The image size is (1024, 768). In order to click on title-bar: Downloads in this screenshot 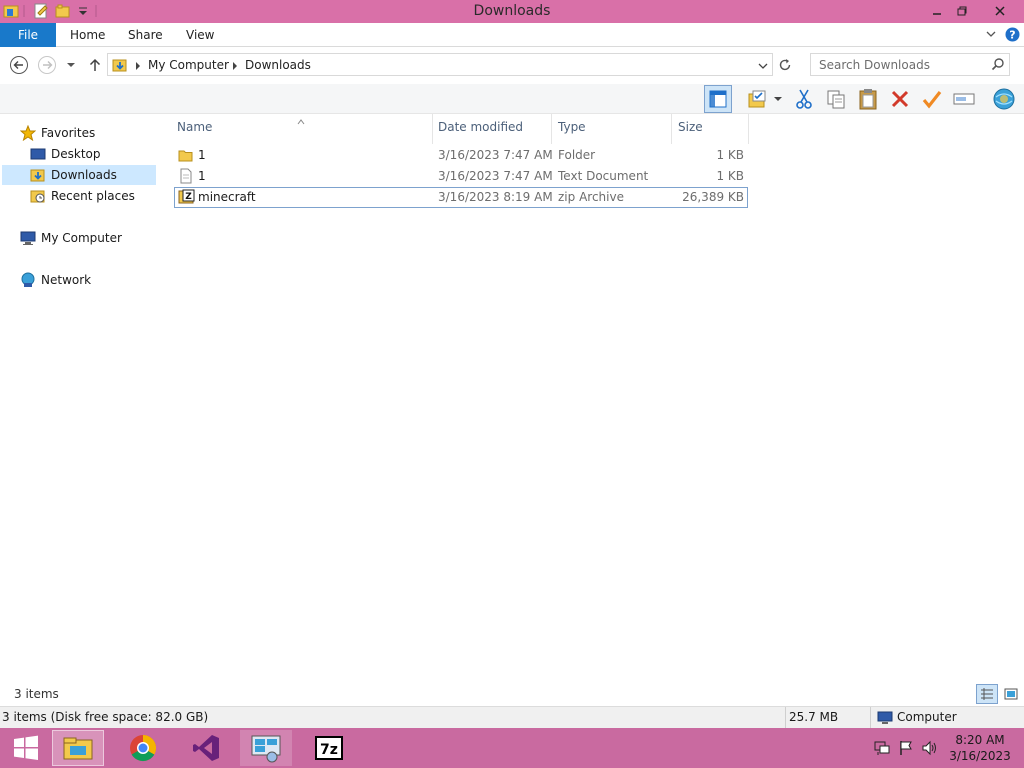, I will do `click(512, 11)`.